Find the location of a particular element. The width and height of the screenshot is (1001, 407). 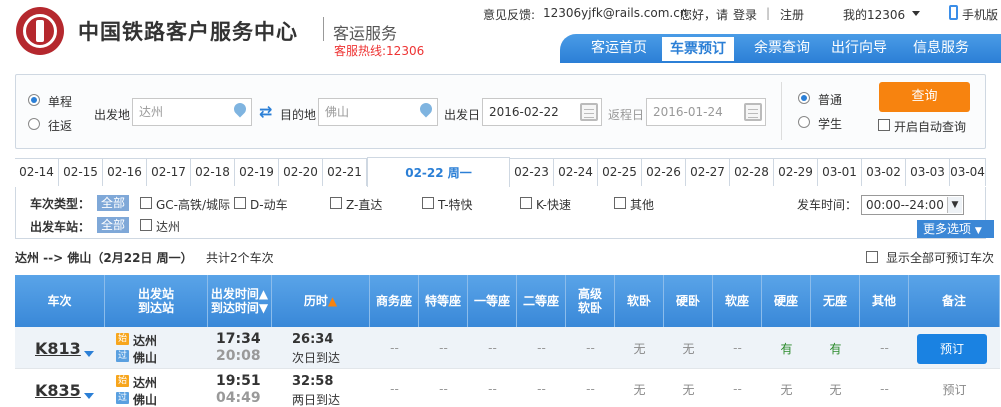

train-number-link: K813 is located at coordinates (58, 348).